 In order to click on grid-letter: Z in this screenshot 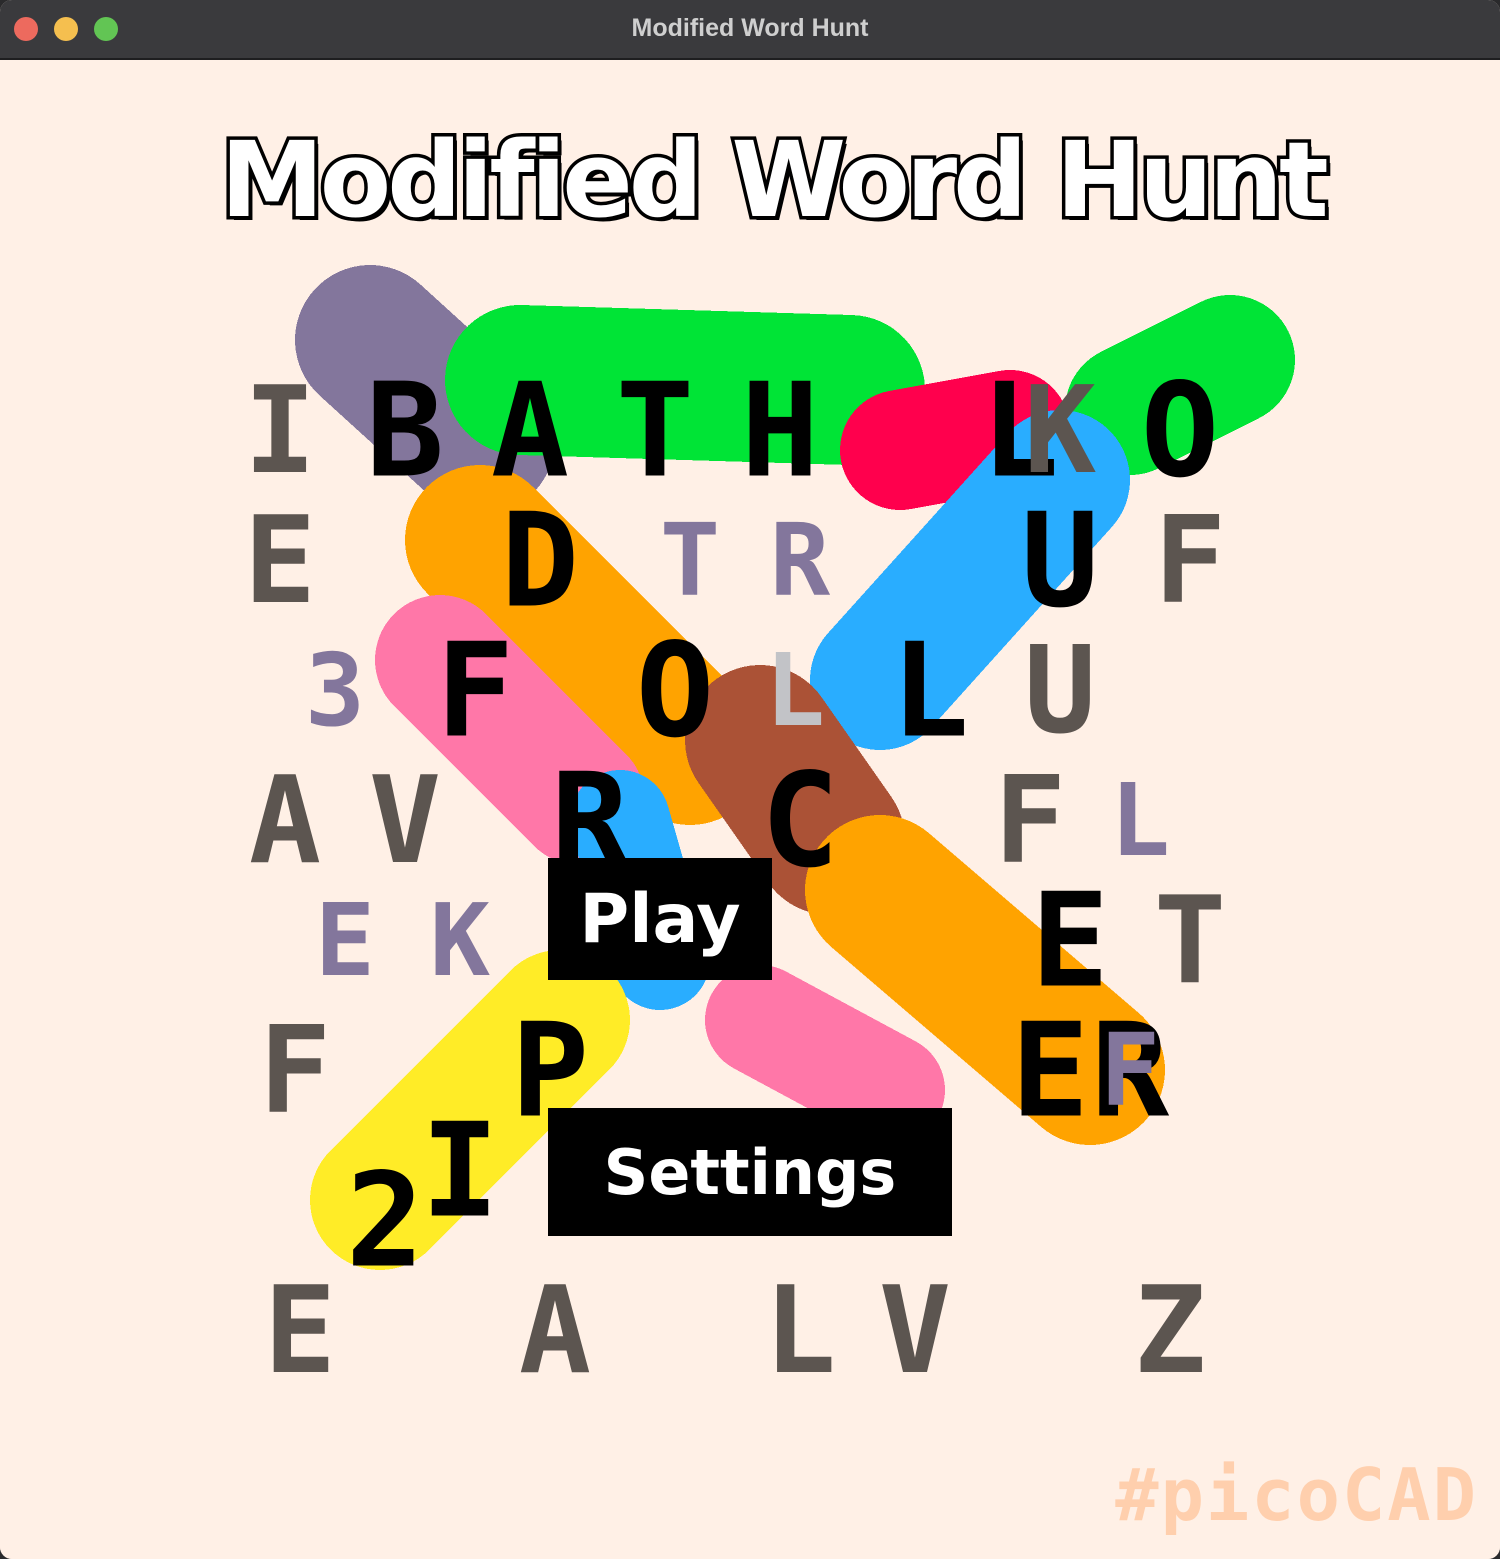, I will do `click(1170, 1331)`.